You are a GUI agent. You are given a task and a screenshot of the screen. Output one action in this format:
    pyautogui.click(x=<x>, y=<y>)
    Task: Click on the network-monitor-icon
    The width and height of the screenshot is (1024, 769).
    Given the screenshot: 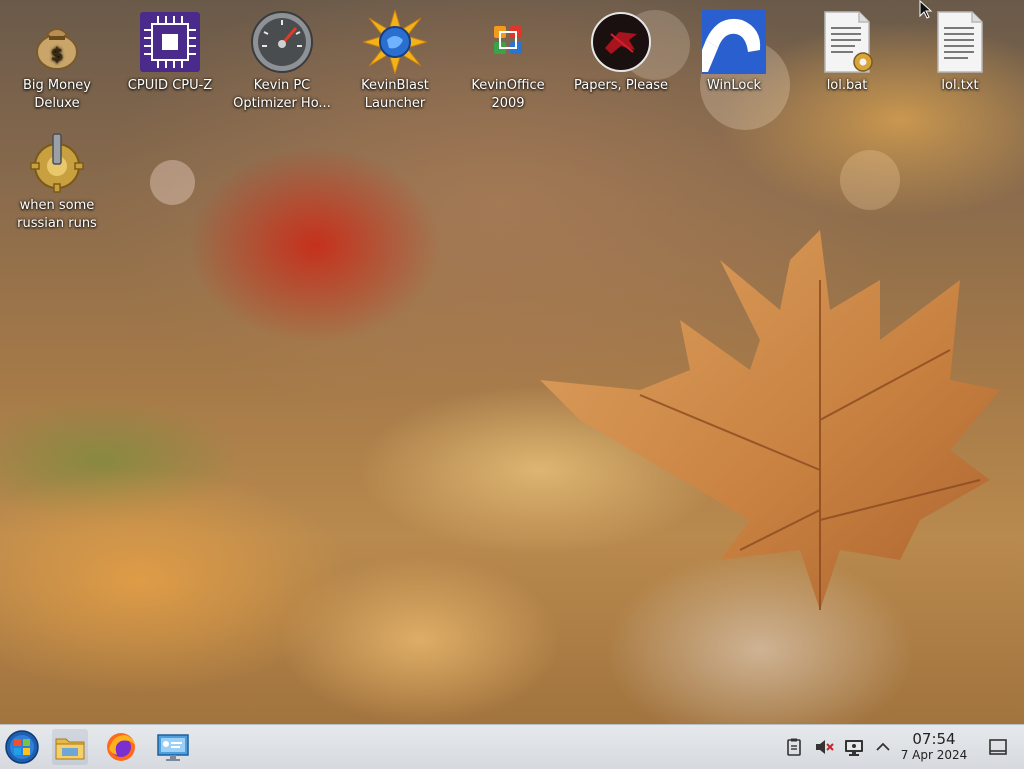 What is the action you would take?
    pyautogui.click(x=854, y=748)
    